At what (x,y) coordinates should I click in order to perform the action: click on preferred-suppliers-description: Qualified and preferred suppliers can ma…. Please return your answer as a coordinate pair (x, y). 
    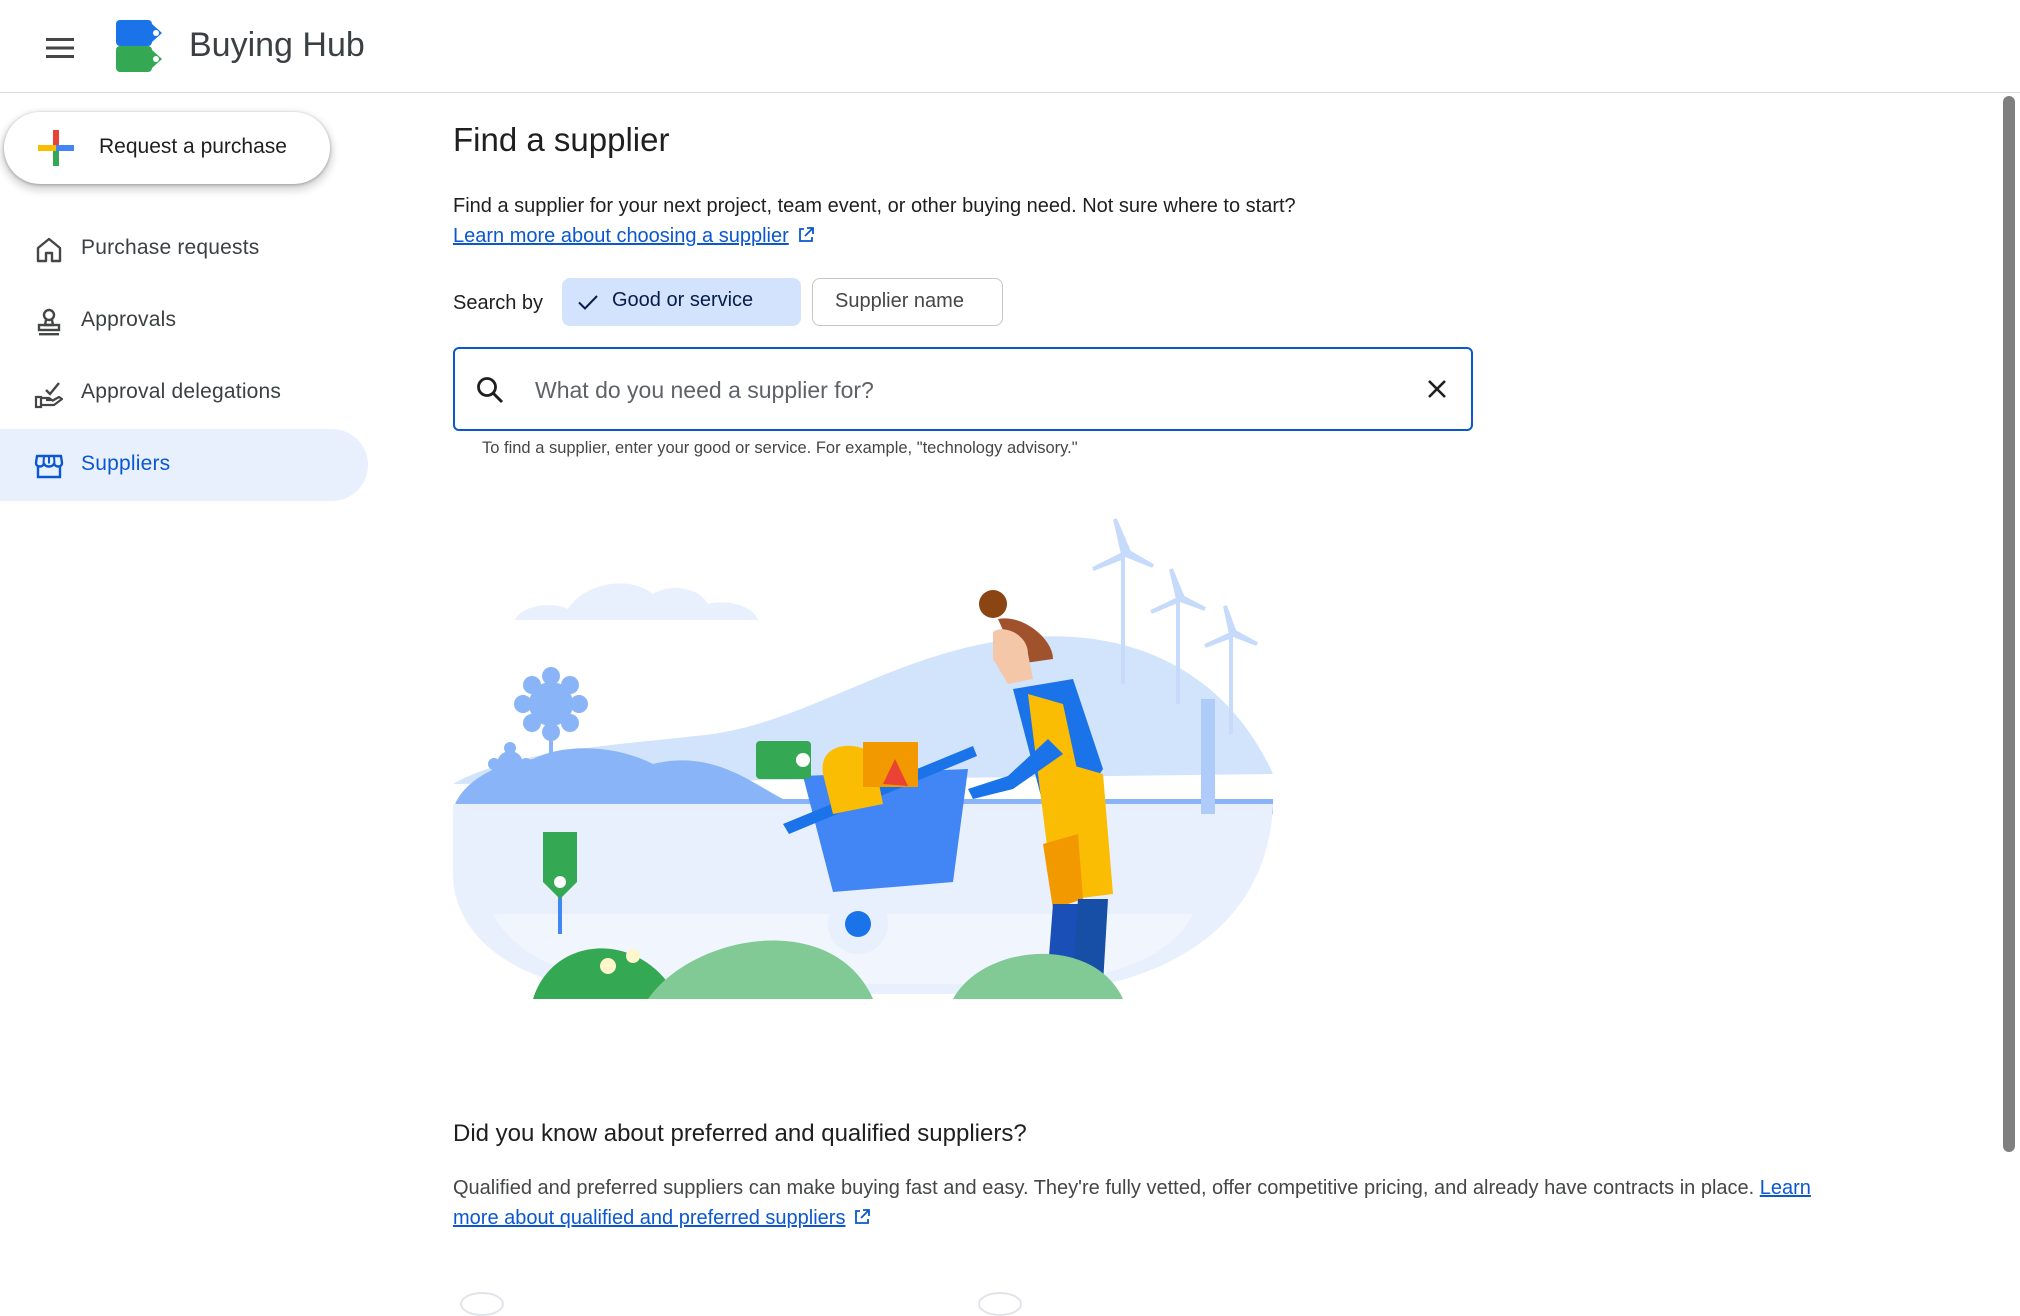
    Looking at the image, I should click on (1104, 1188).